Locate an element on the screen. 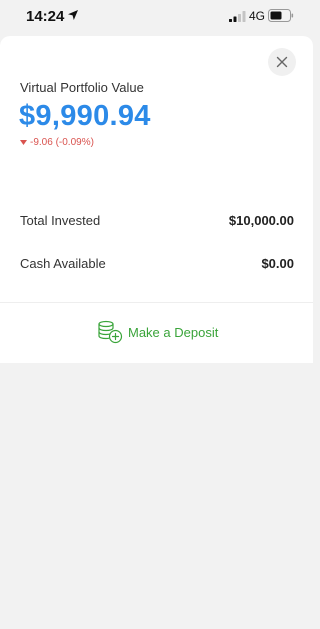 The image size is (320, 629). battery-icon is located at coordinates (281, 15).